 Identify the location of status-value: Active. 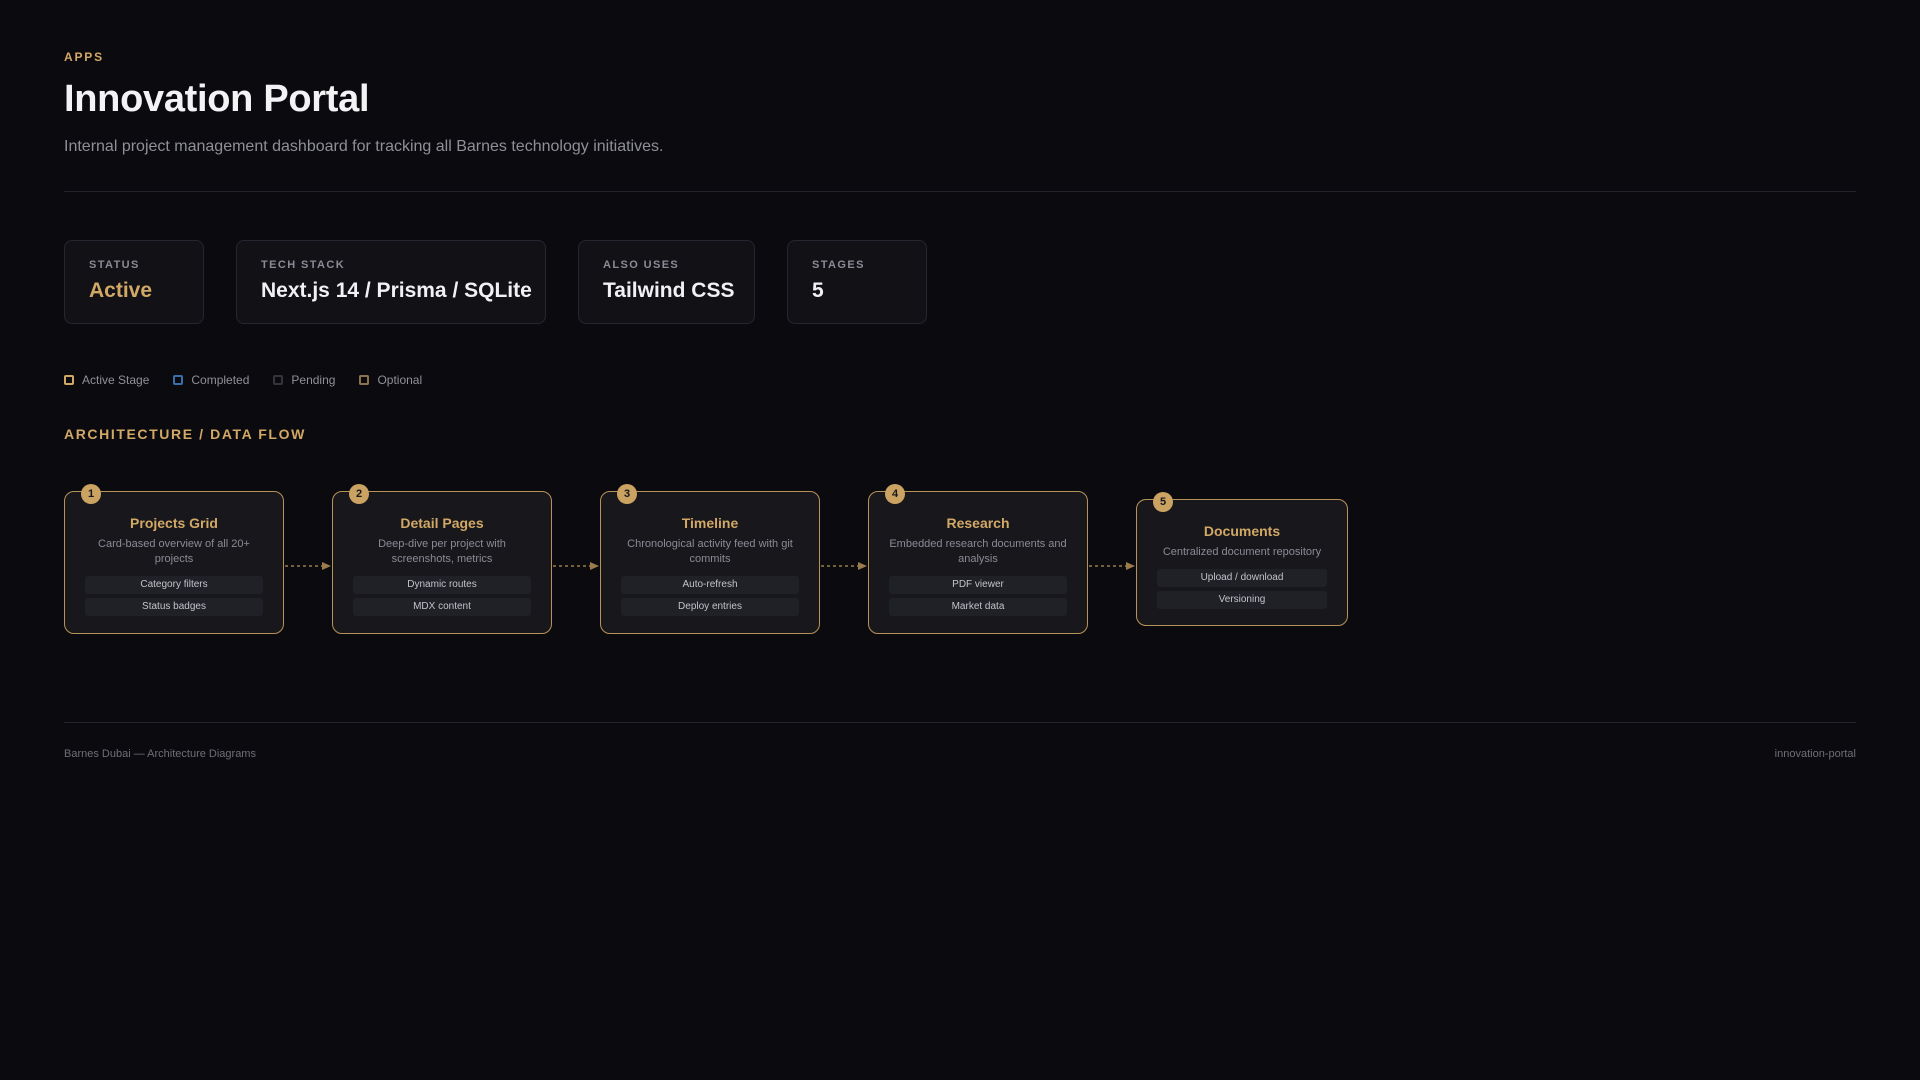
(121, 290).